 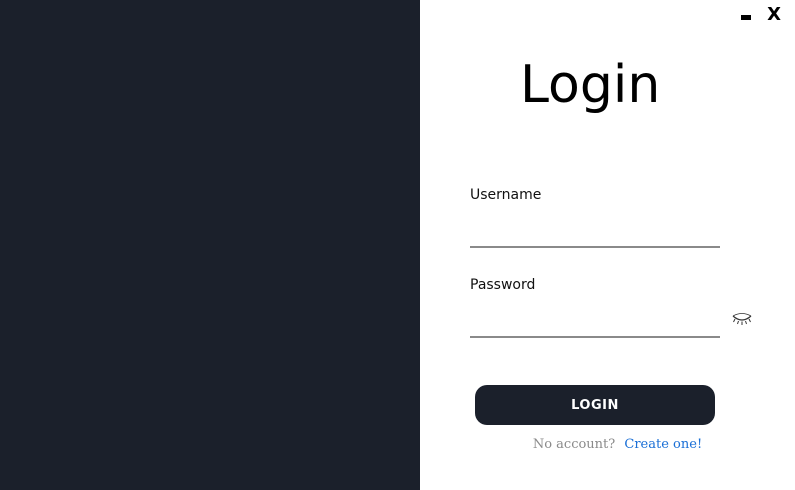 What do you see at coordinates (774, 15) in the screenshot?
I see `close-button: X` at bounding box center [774, 15].